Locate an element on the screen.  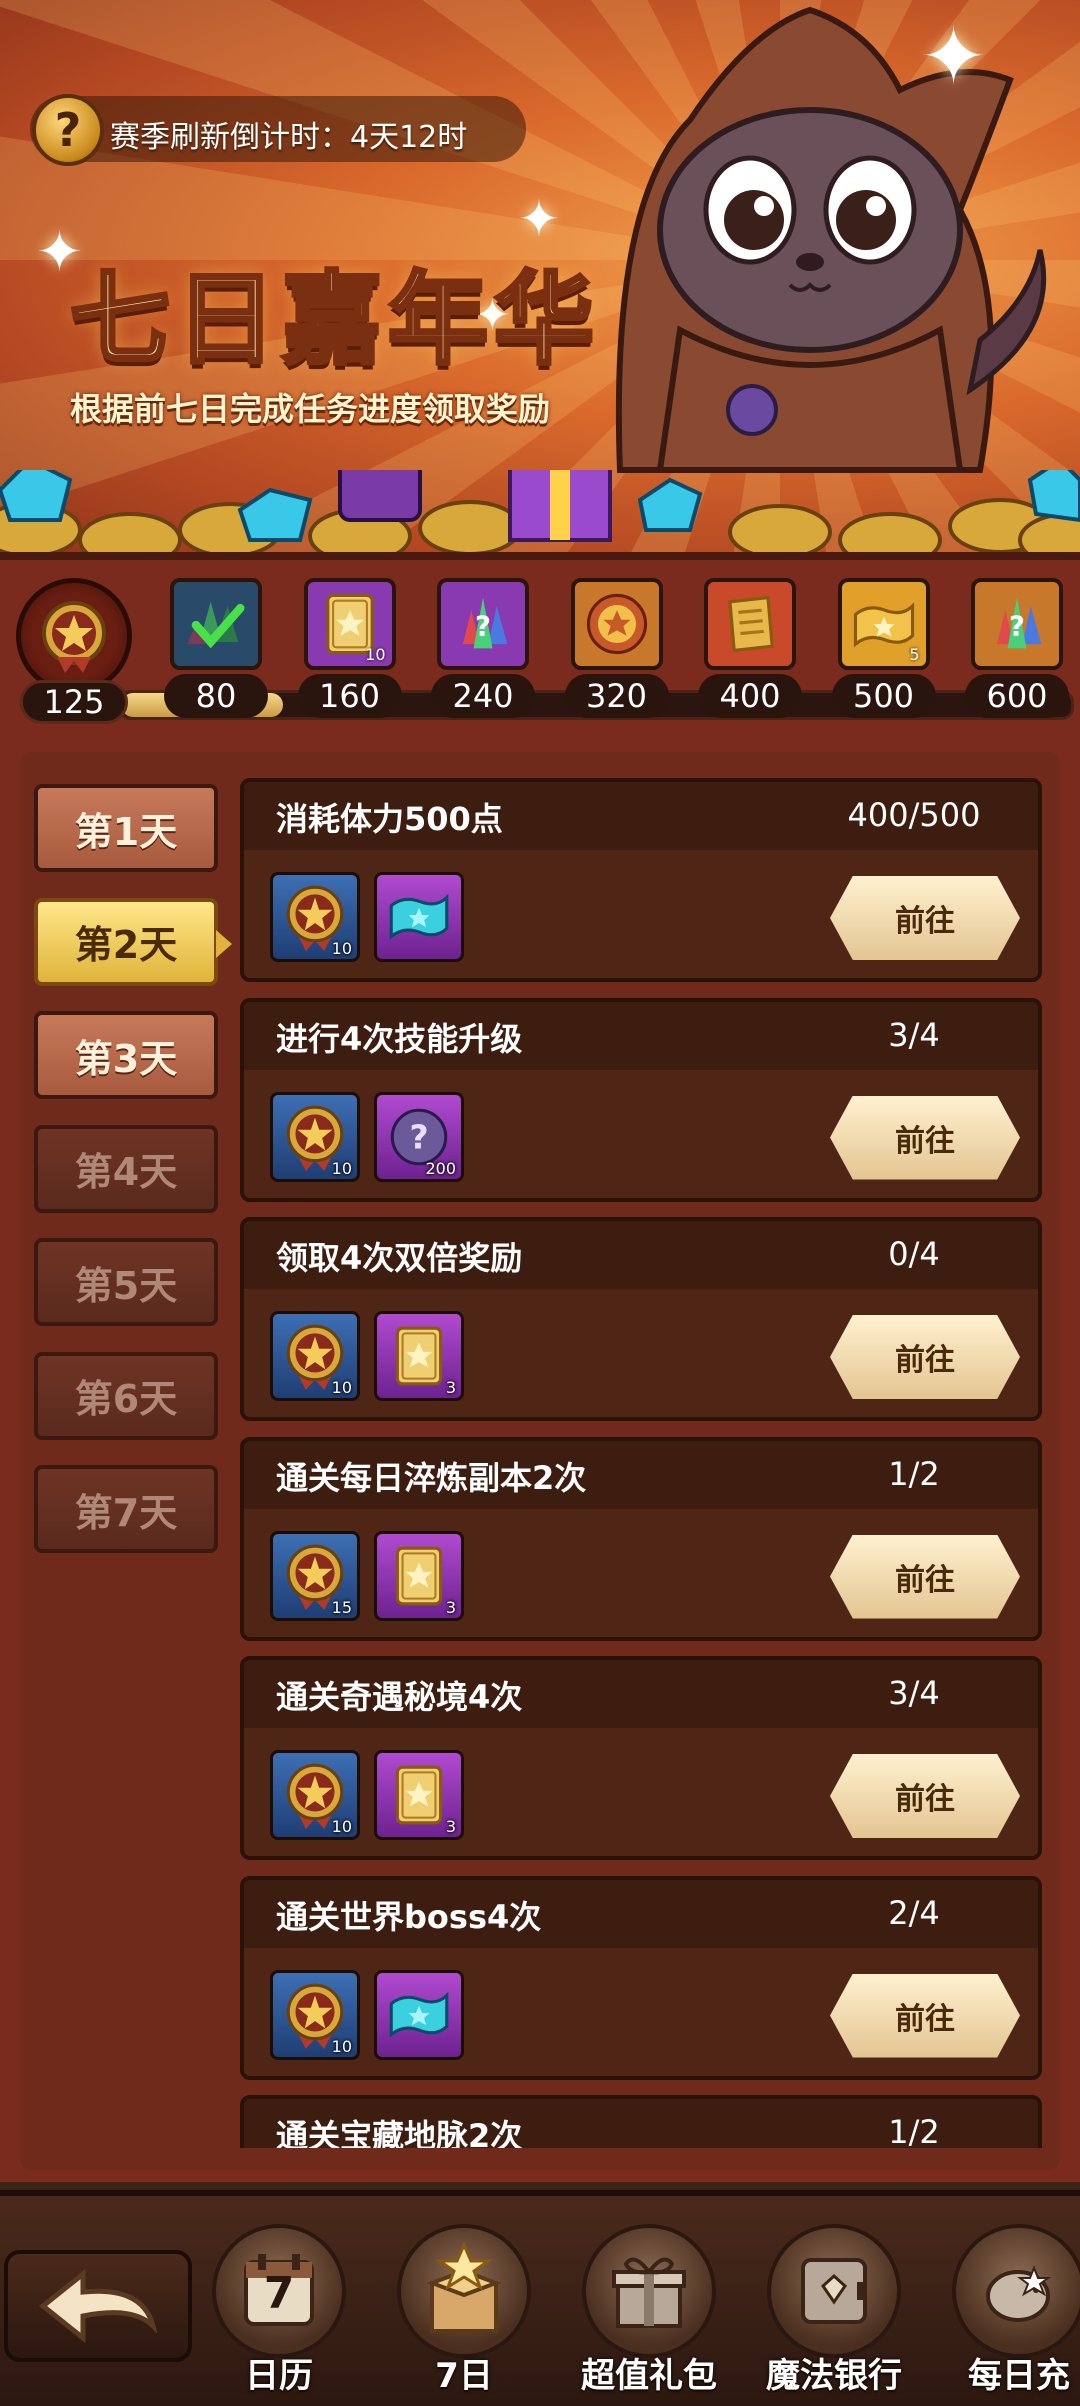
back-button is located at coordinates (98, 2306).